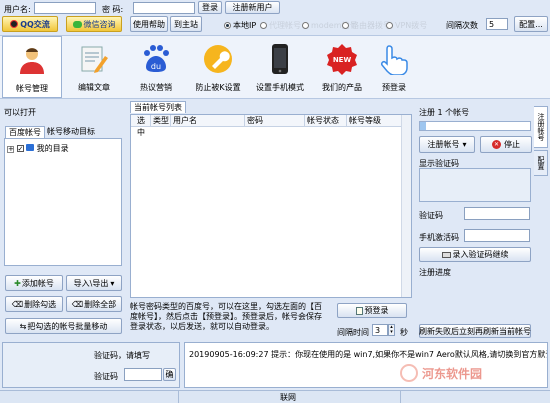 Image resolution: width=550 pixels, height=403 pixels. Describe the element at coordinates (394, 59) in the screenshot. I see `hand-pointer-icon` at that location.